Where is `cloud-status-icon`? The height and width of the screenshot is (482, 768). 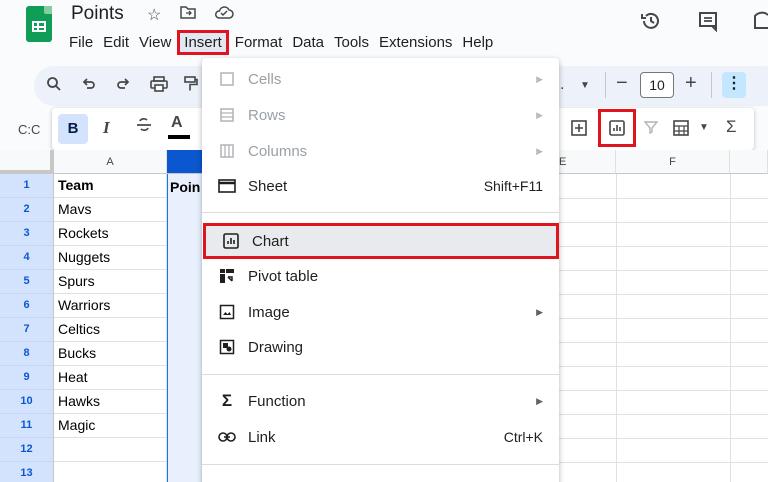 cloud-status-icon is located at coordinates (224, 14).